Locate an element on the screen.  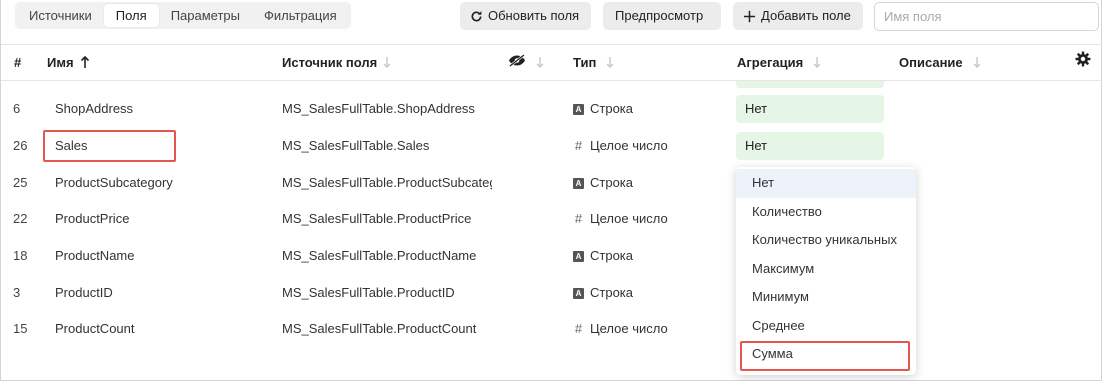
column-source: Источник поля is located at coordinates (336, 62).